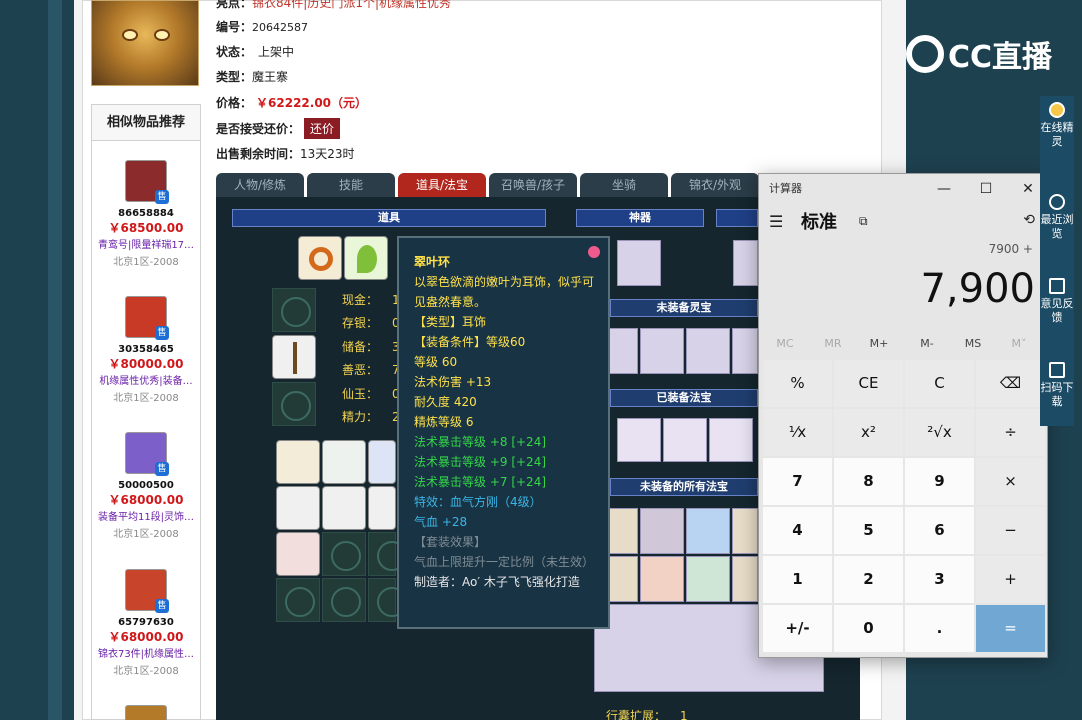 Image resolution: width=1082 pixels, height=720 pixels. What do you see at coordinates (594, 252) in the screenshot?
I see `tooltip-close-icon` at bounding box center [594, 252].